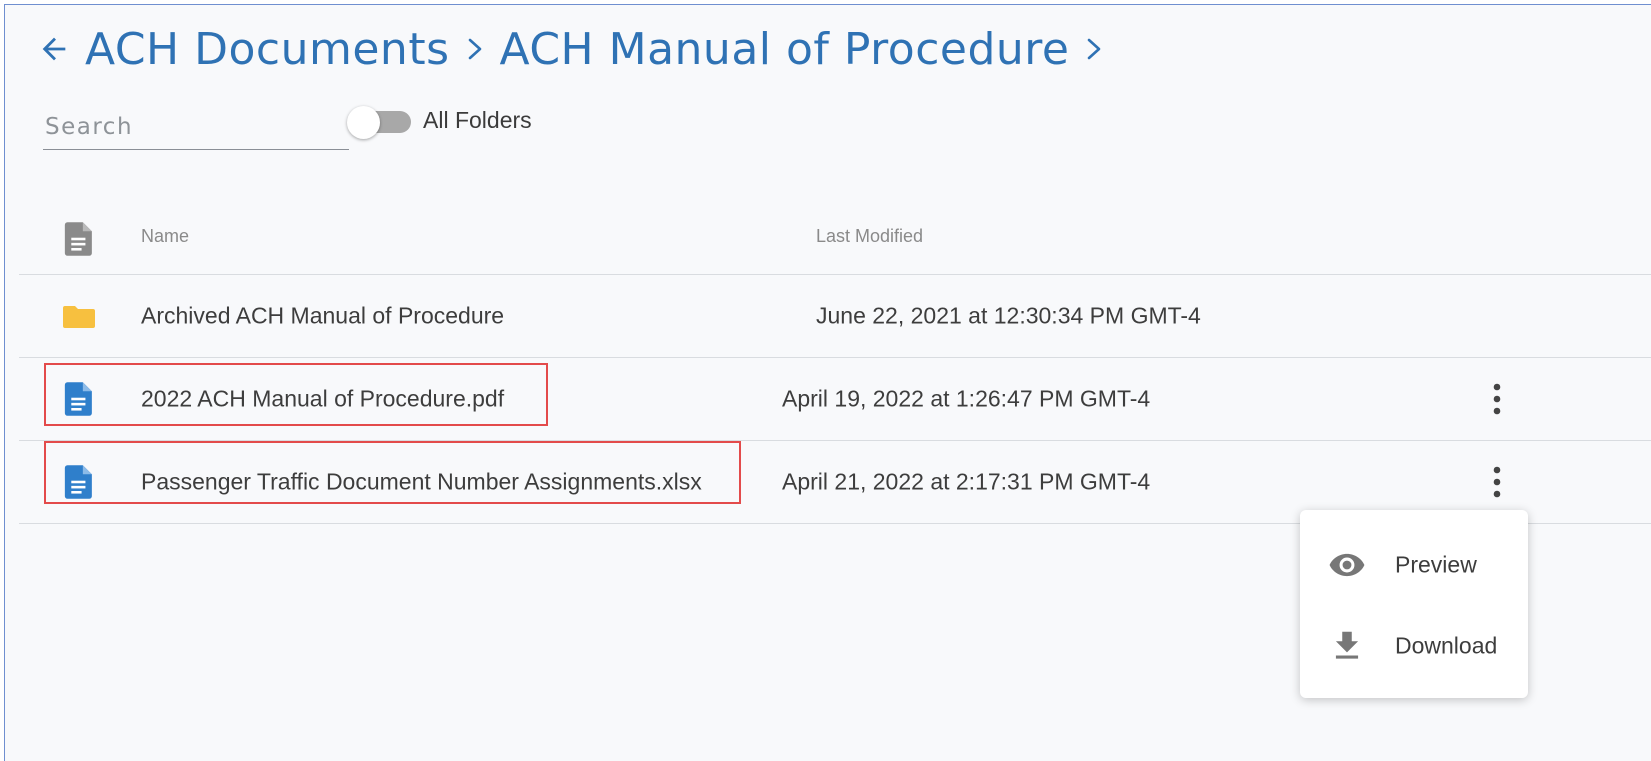  What do you see at coordinates (1446, 645) in the screenshot?
I see `menu-label-download: Download` at bounding box center [1446, 645].